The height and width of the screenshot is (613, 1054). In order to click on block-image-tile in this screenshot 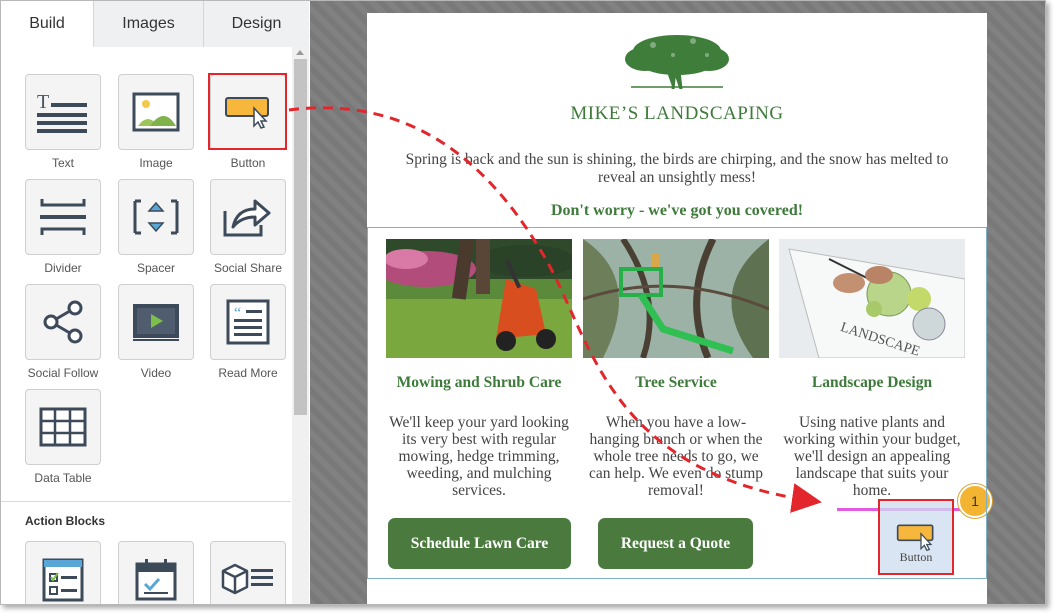, I will do `click(156, 112)`.